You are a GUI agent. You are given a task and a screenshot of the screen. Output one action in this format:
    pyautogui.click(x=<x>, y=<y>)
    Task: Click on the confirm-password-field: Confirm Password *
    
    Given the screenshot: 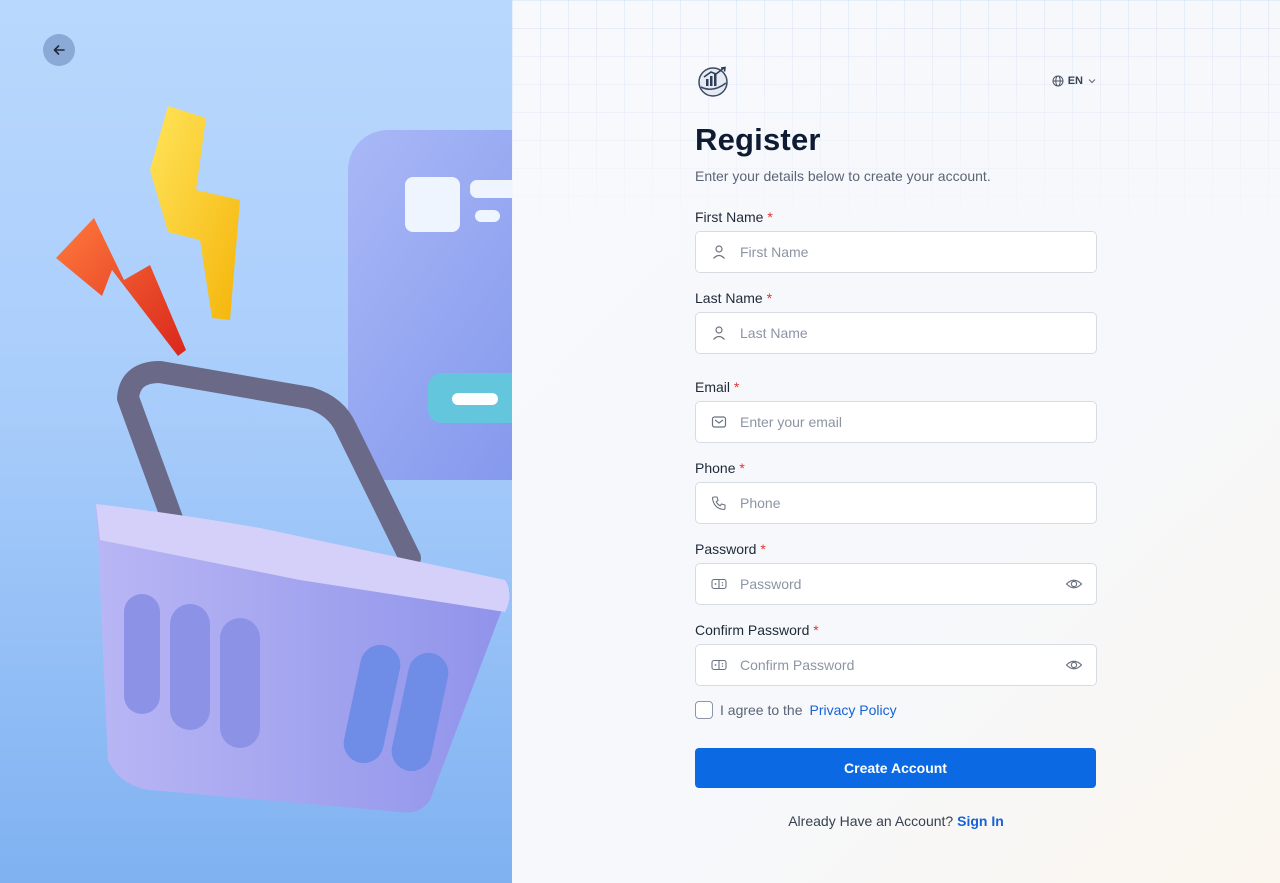 What is the action you would take?
    pyautogui.click(x=896, y=654)
    